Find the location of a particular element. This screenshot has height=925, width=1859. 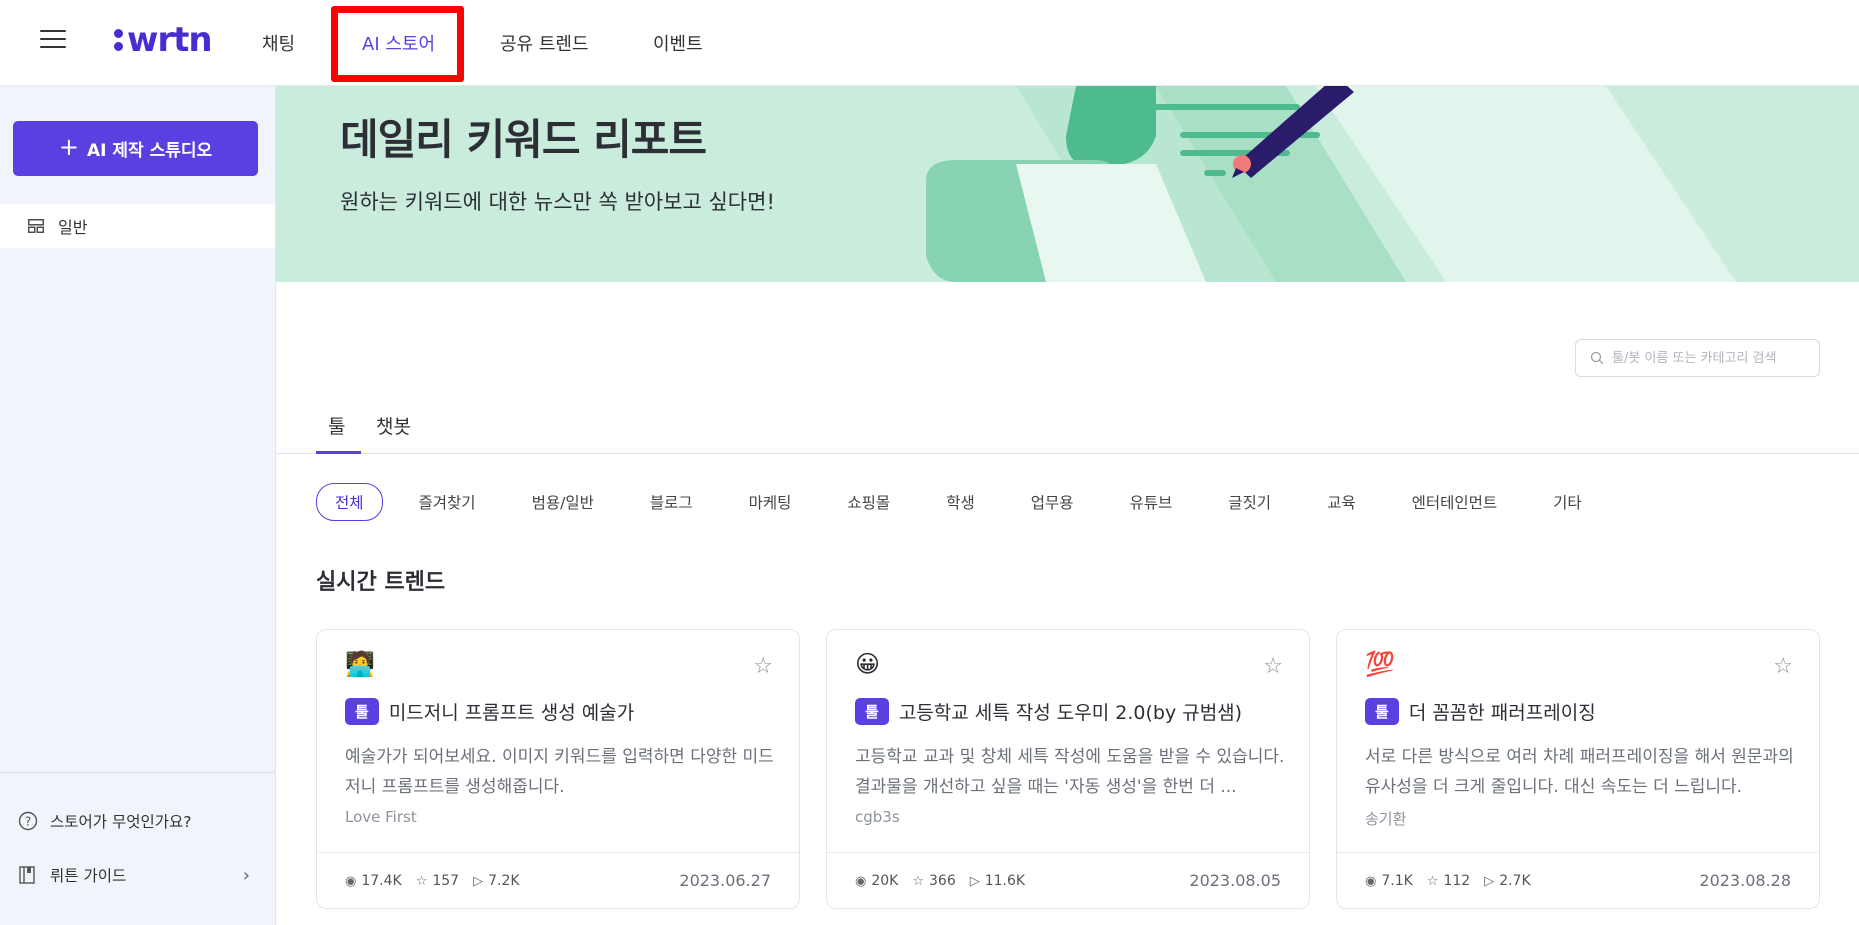

ai-studio-button: + AI 제작 스튜디오 is located at coordinates (135, 148).